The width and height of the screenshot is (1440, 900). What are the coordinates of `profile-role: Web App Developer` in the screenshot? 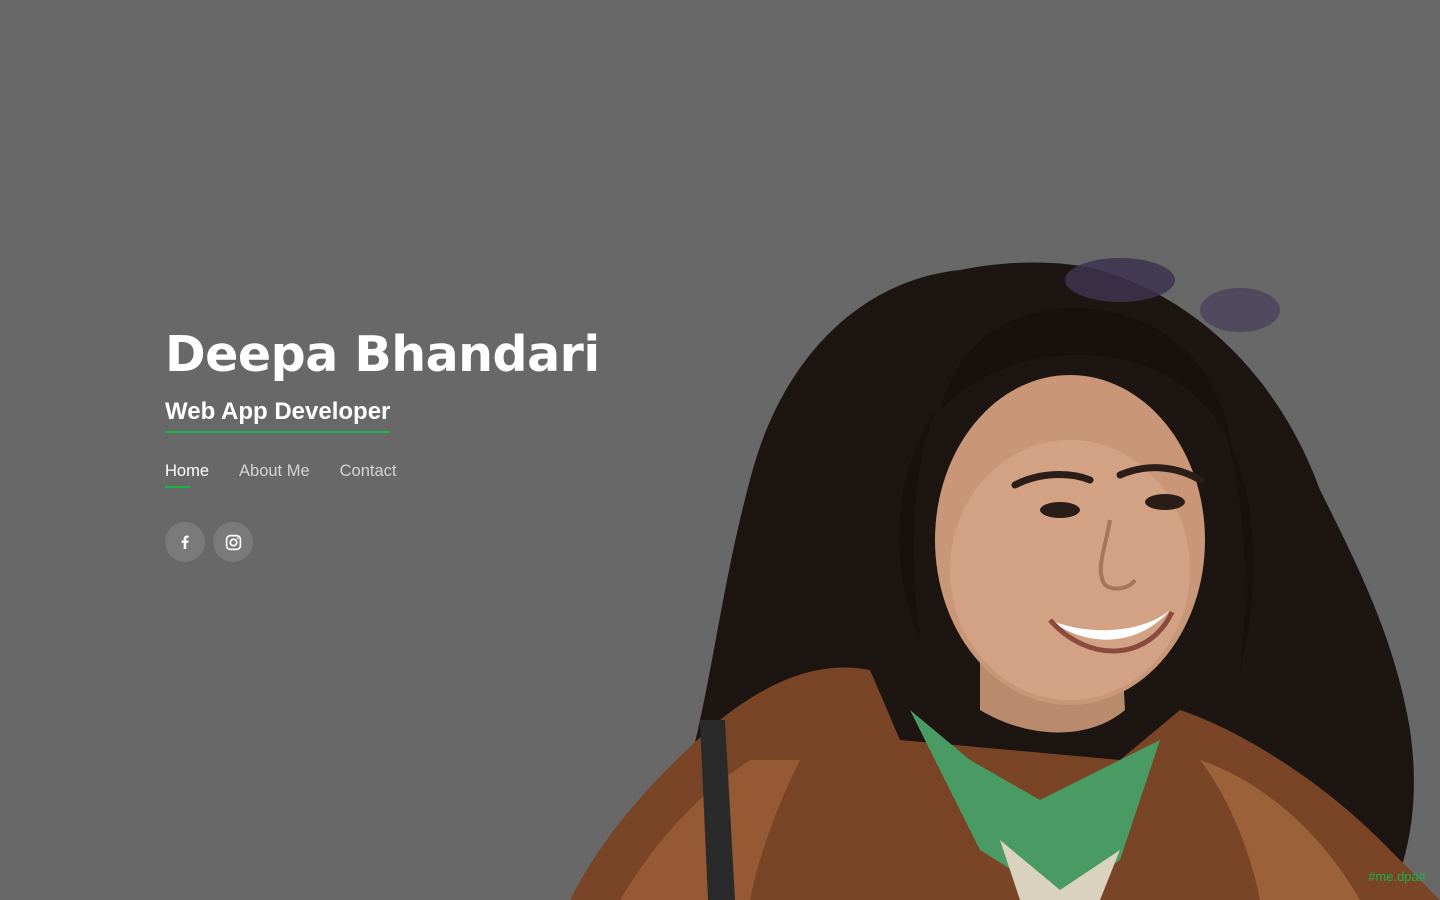 It's located at (278, 415).